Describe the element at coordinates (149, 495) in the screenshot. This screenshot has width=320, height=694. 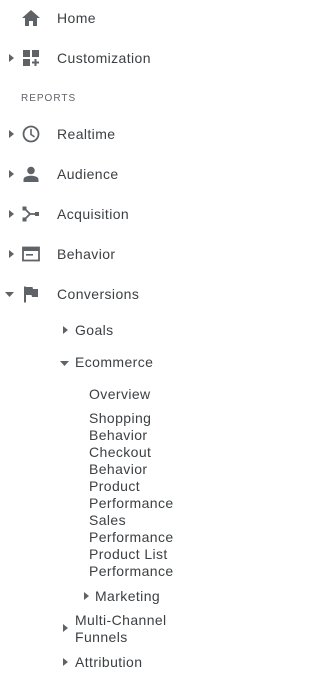
I see `nav-link-product-performance: Product Performance` at that location.